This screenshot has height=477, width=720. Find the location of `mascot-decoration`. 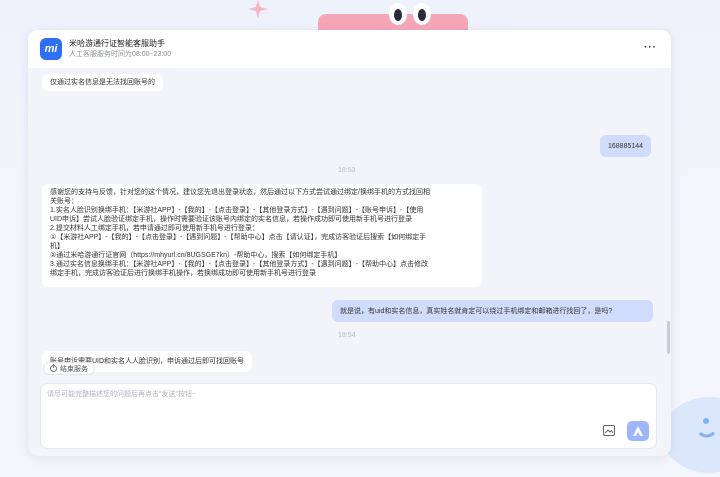

mascot-decoration is located at coordinates (393, 18).